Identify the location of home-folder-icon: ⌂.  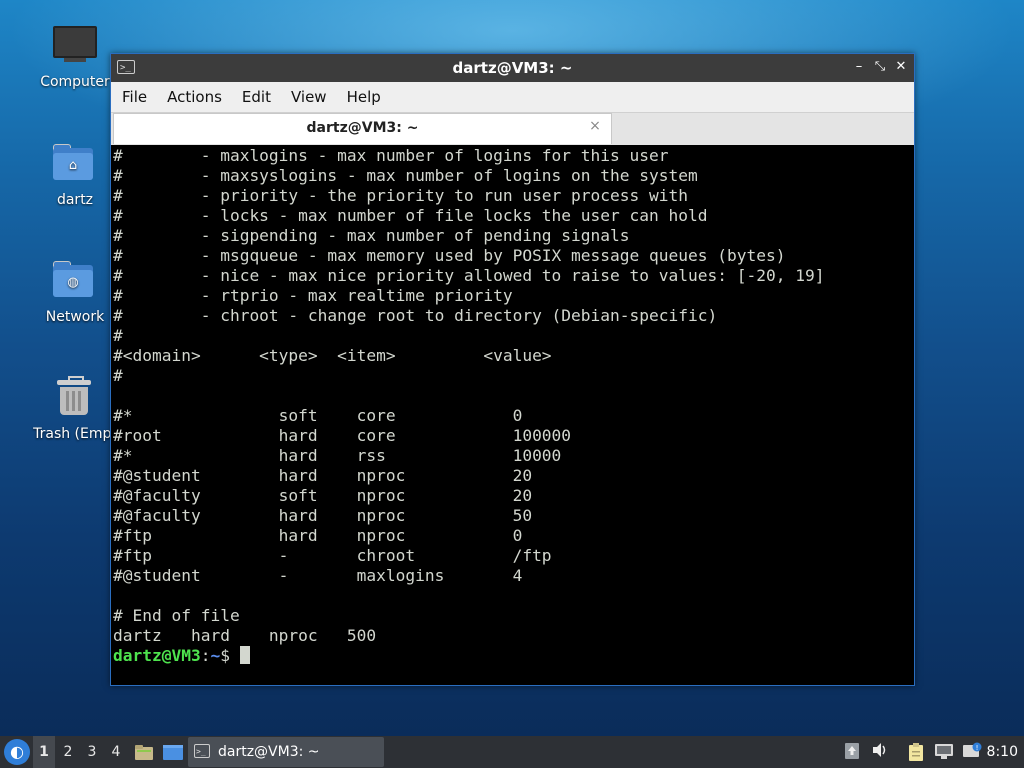
(75, 164).